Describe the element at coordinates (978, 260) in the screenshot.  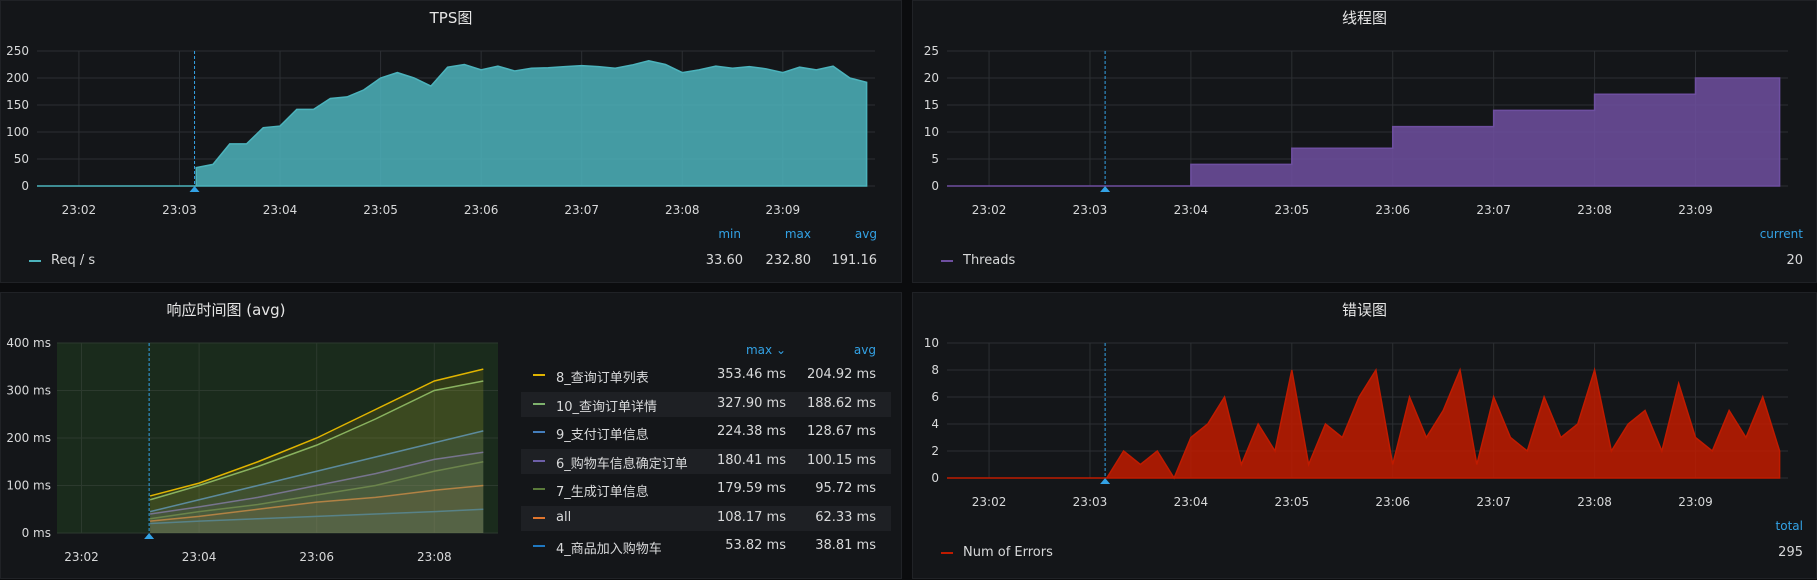
I see `threads-legend-series: Threads` at that location.